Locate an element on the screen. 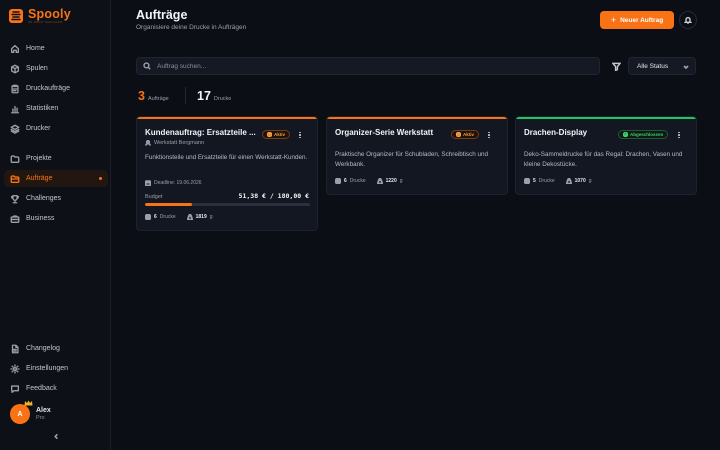  card-customer: Werkstatt Bergmann is located at coordinates (174, 143).